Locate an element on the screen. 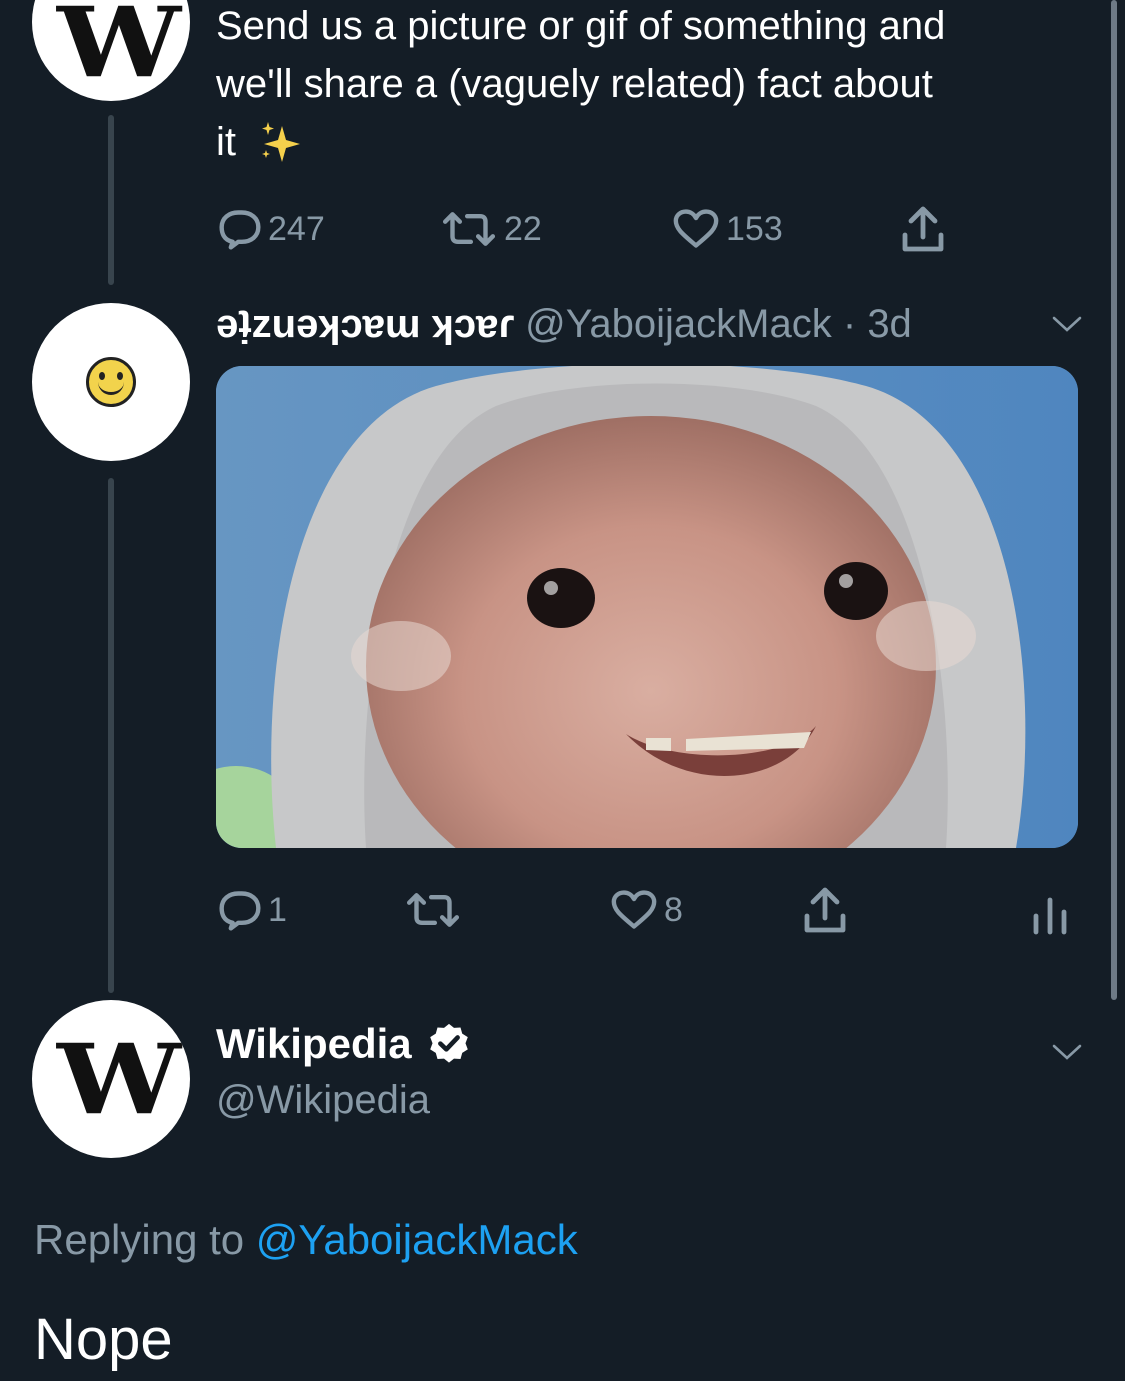 Image resolution: width=1125 pixels, height=1381 pixels. author-display-name: Wikipedia is located at coordinates (314, 1044).